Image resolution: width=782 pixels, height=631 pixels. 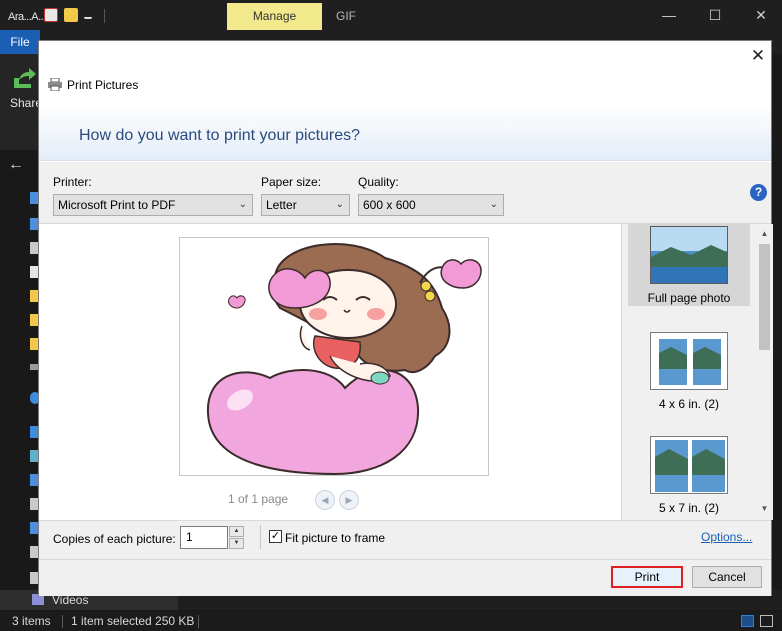 I want to click on file-tab: File, so click(x=20, y=42).